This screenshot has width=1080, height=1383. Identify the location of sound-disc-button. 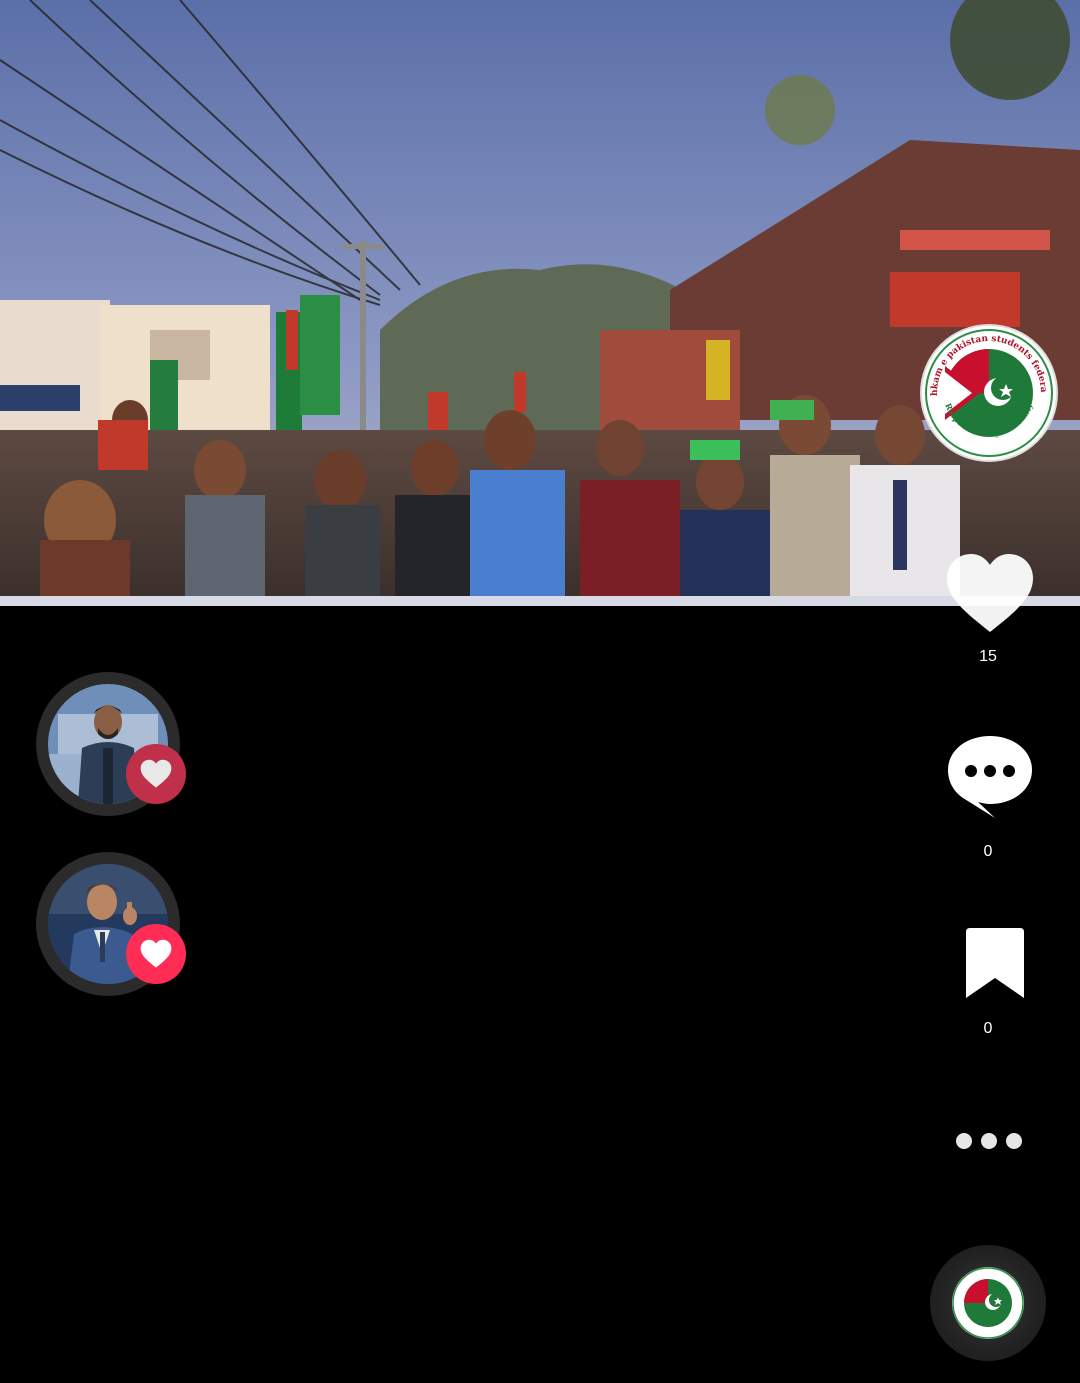
(988, 1303).